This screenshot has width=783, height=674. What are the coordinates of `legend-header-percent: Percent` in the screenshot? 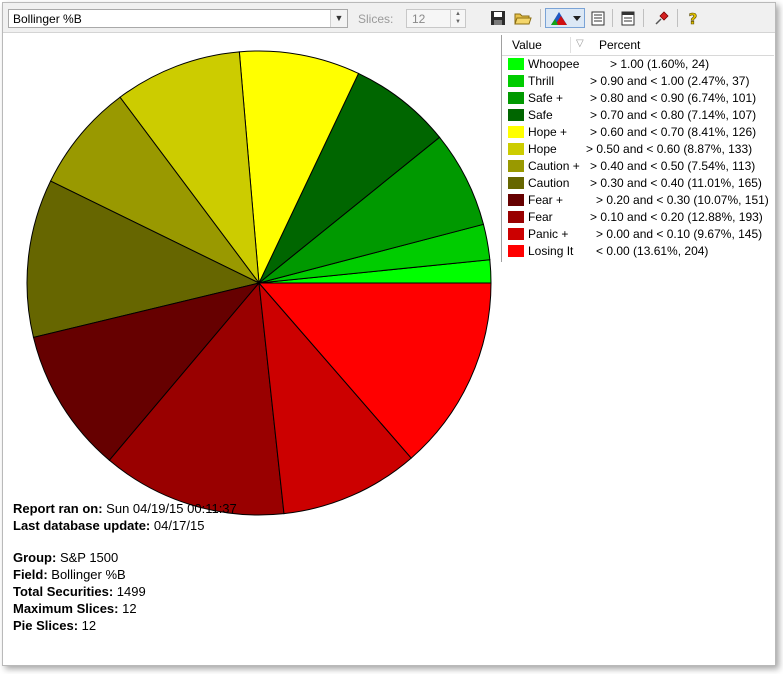 It's located at (619, 45).